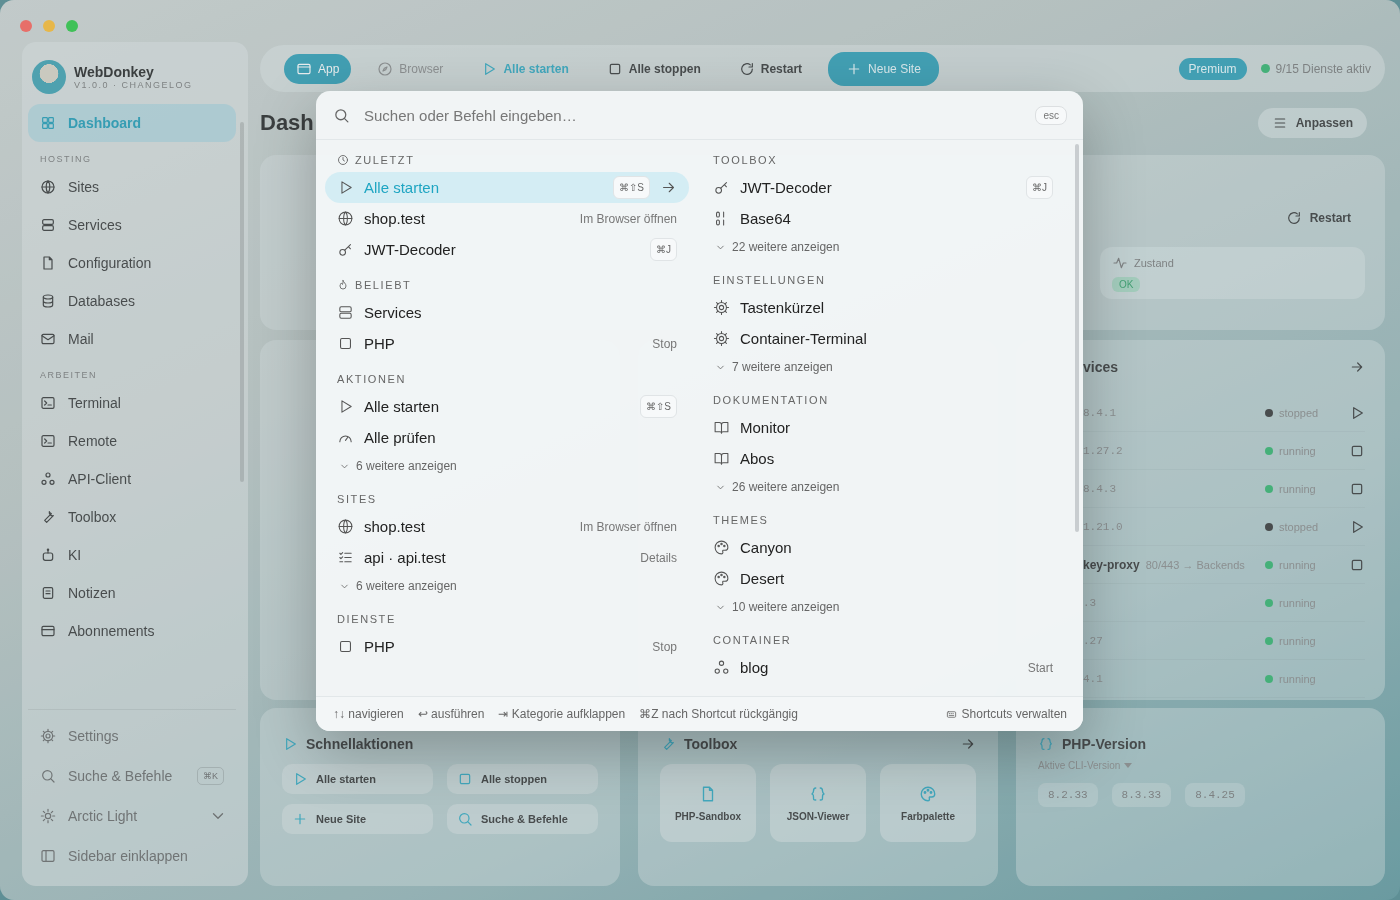 The image size is (1400, 900). What do you see at coordinates (771, 400) in the screenshot?
I see `category-heading: DOKUMENTATION` at bounding box center [771, 400].